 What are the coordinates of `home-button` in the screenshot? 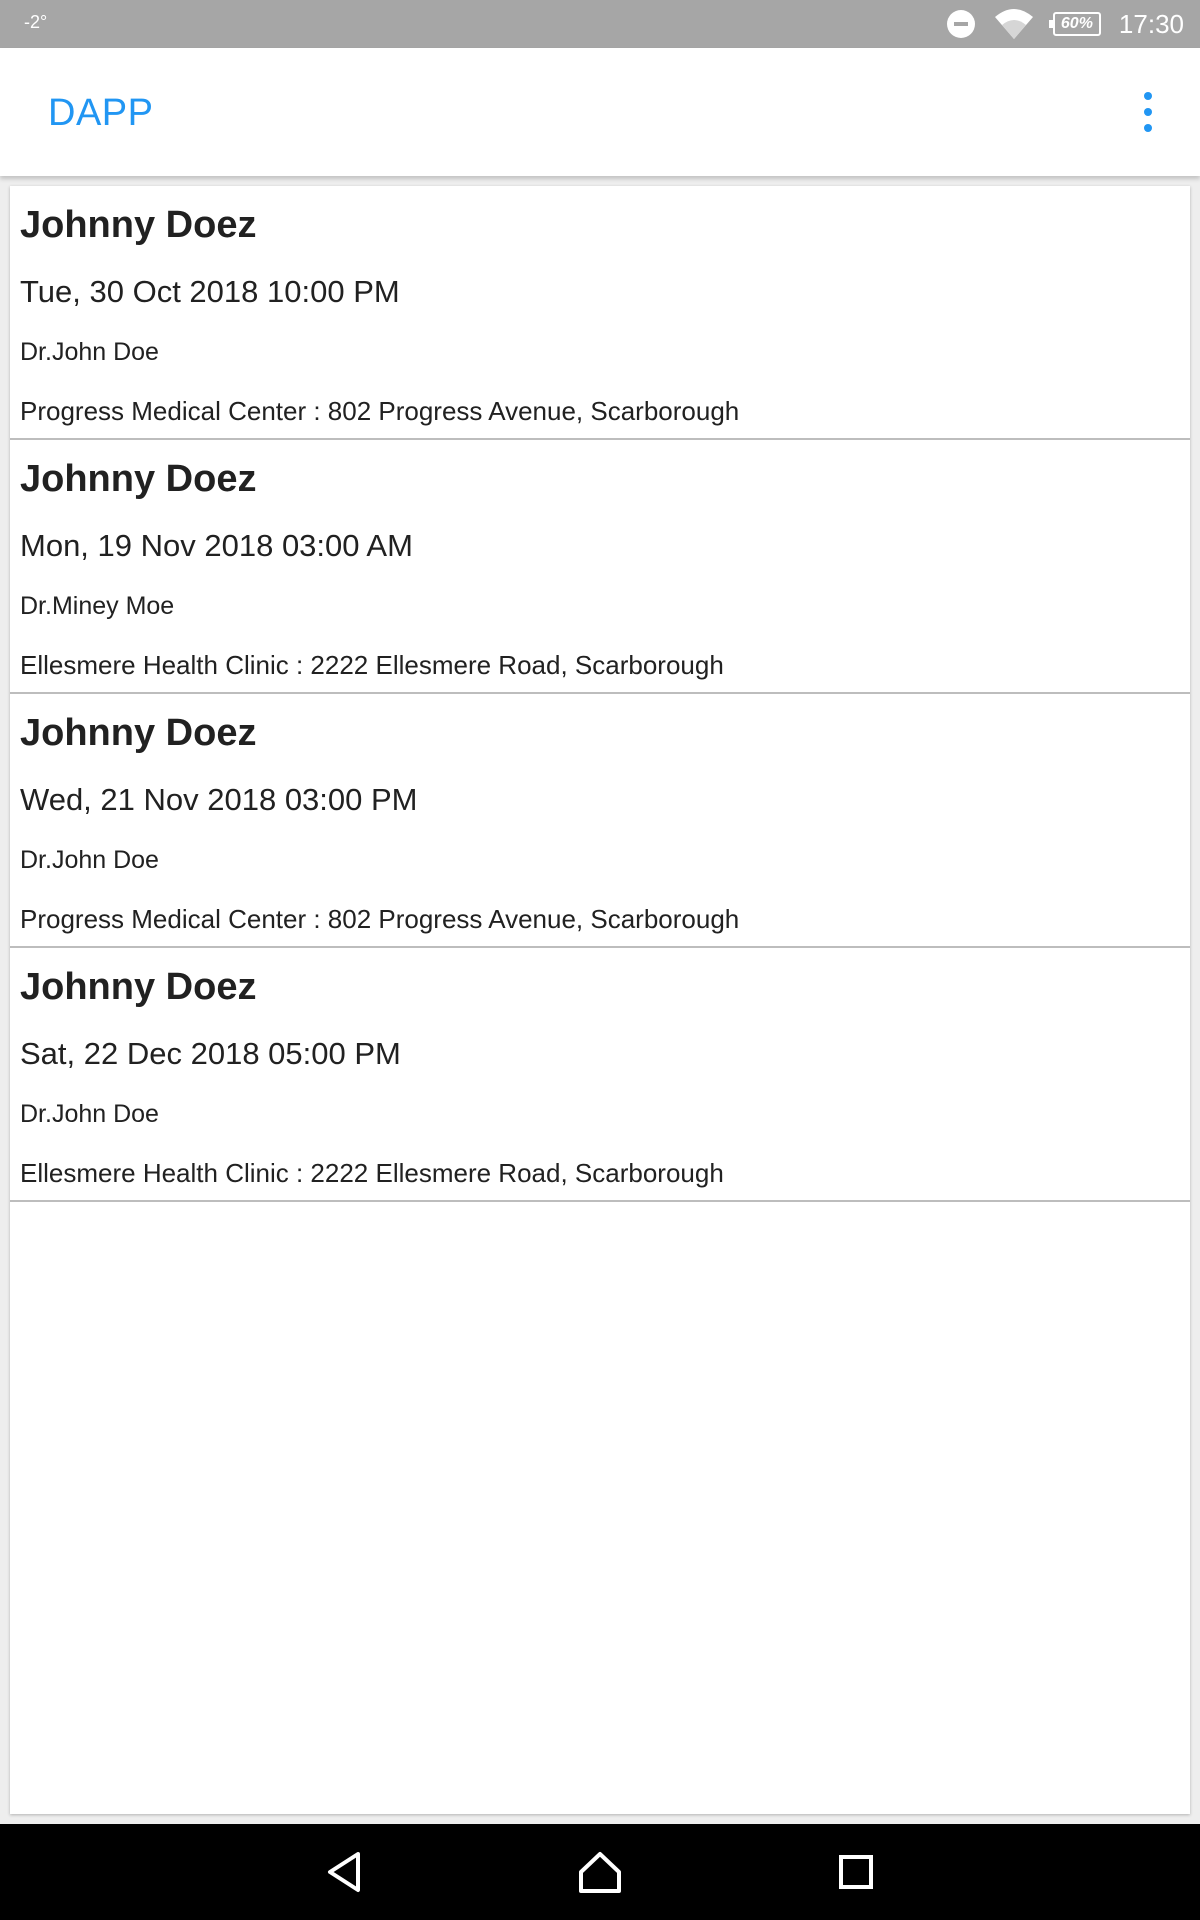 It's located at (600, 1872).